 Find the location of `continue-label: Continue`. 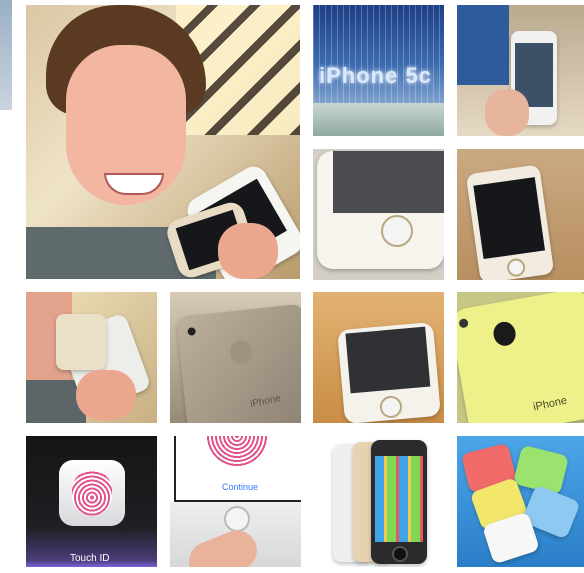

continue-label: Continue is located at coordinates (240, 487).